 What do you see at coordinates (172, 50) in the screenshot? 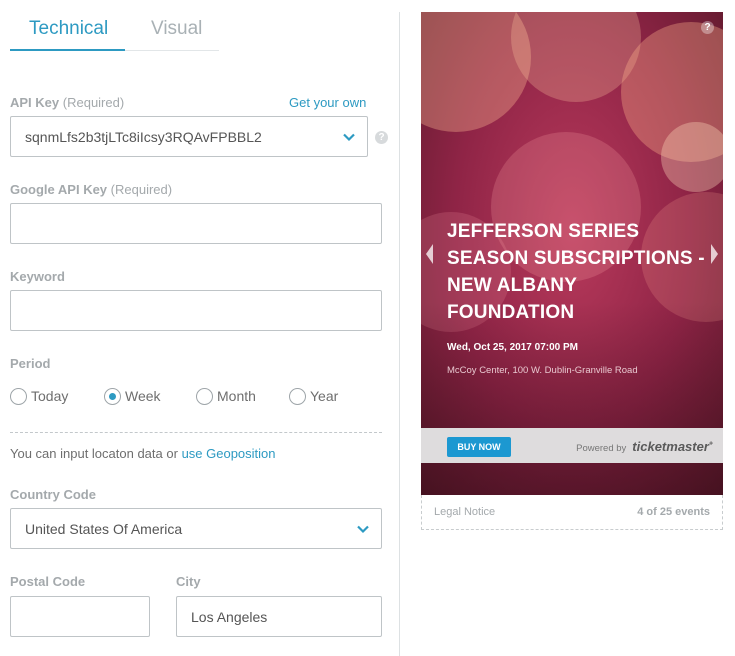
I see `tab-divider` at bounding box center [172, 50].